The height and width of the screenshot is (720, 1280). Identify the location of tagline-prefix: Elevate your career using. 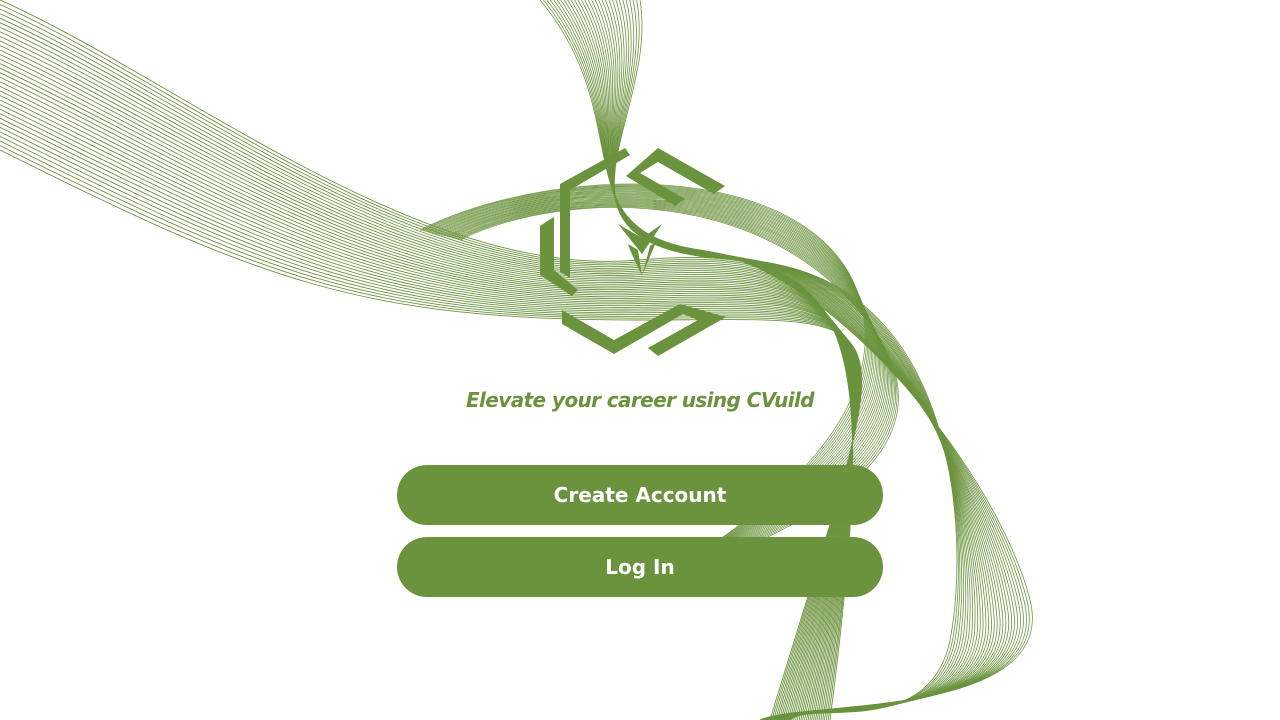
(606, 400).